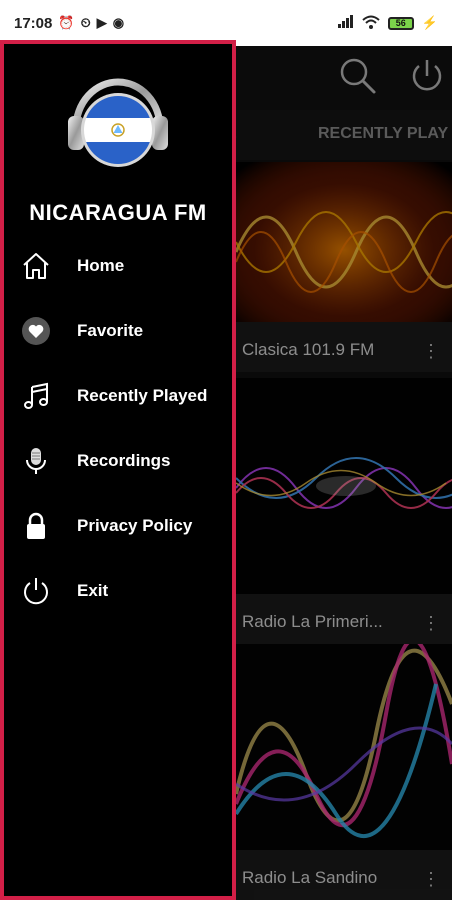  What do you see at coordinates (36, 461) in the screenshot?
I see `microphone-icon` at bounding box center [36, 461].